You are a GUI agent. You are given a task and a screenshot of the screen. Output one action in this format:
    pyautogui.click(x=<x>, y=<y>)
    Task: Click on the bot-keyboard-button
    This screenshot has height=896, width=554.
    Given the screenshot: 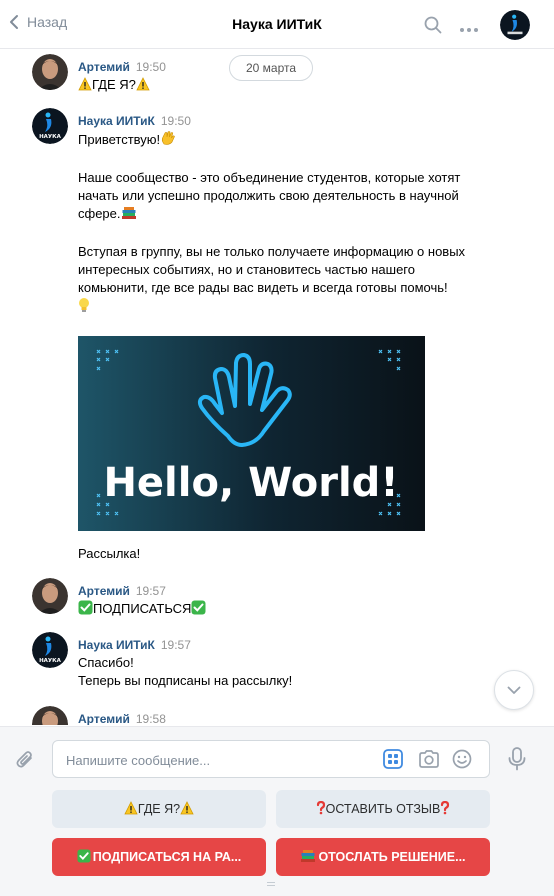 What is the action you would take?
    pyautogui.click(x=393, y=760)
    